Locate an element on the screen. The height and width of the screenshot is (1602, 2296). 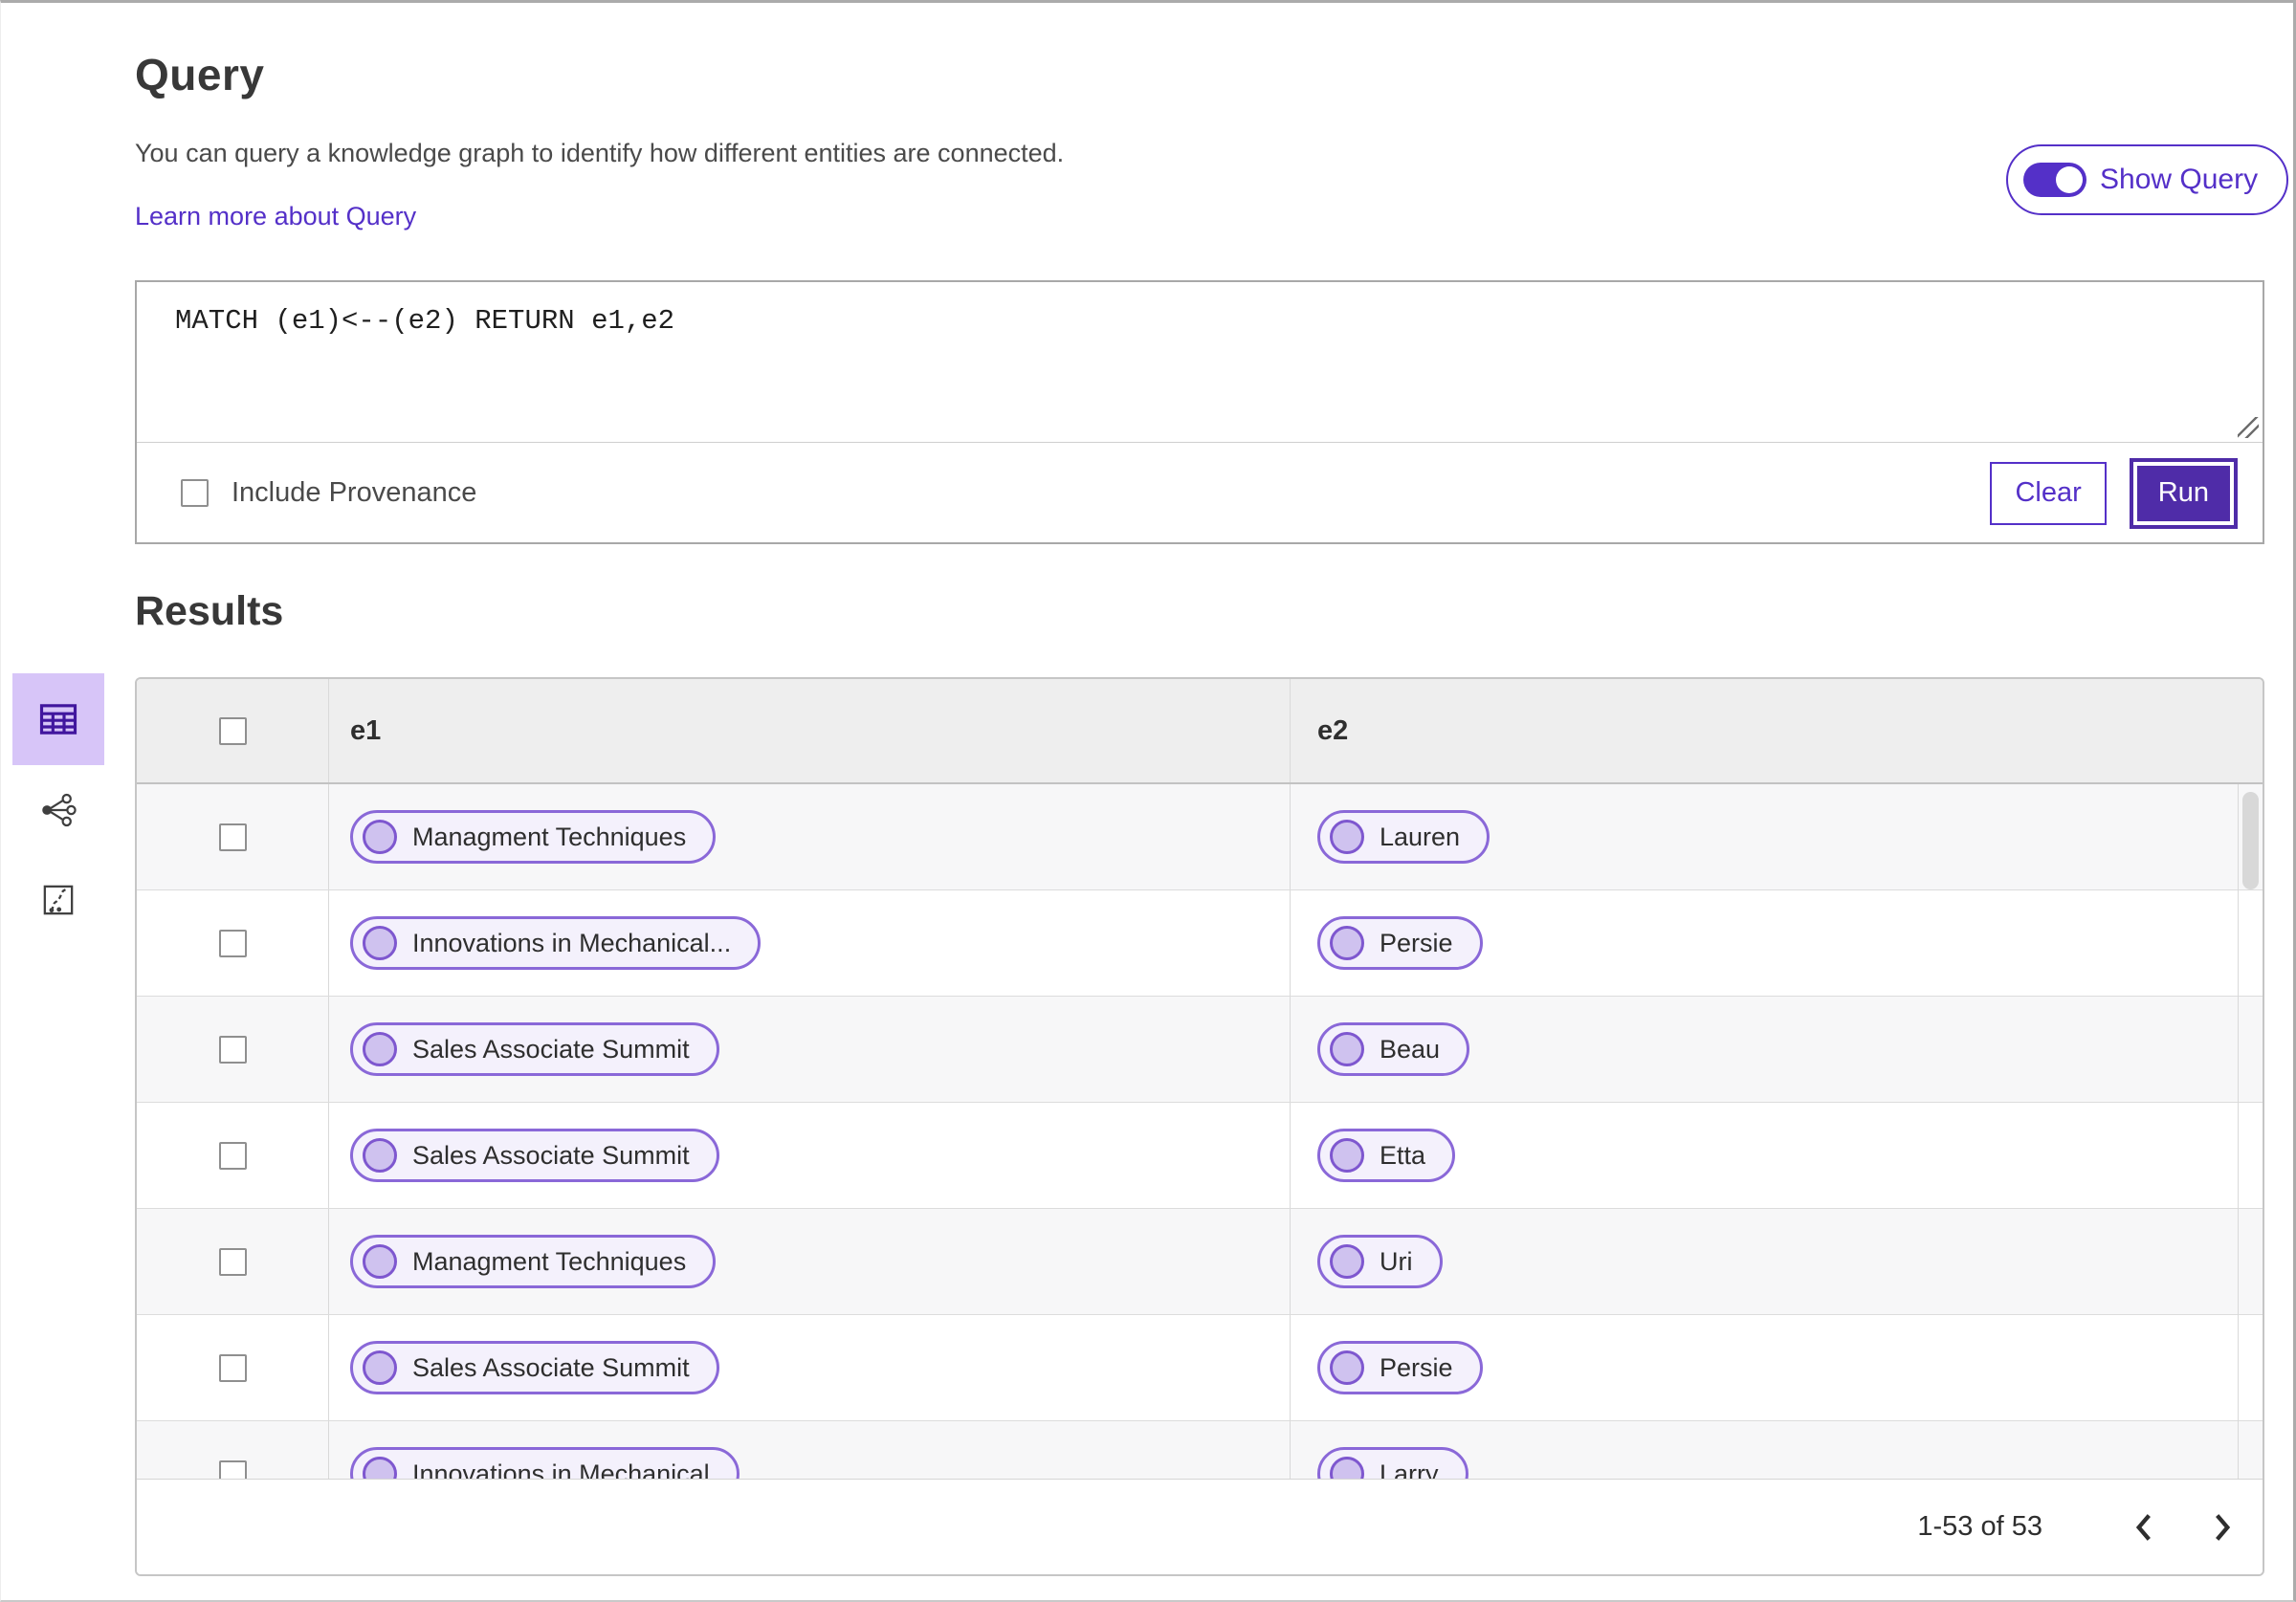
page-title: Query is located at coordinates (200, 74).